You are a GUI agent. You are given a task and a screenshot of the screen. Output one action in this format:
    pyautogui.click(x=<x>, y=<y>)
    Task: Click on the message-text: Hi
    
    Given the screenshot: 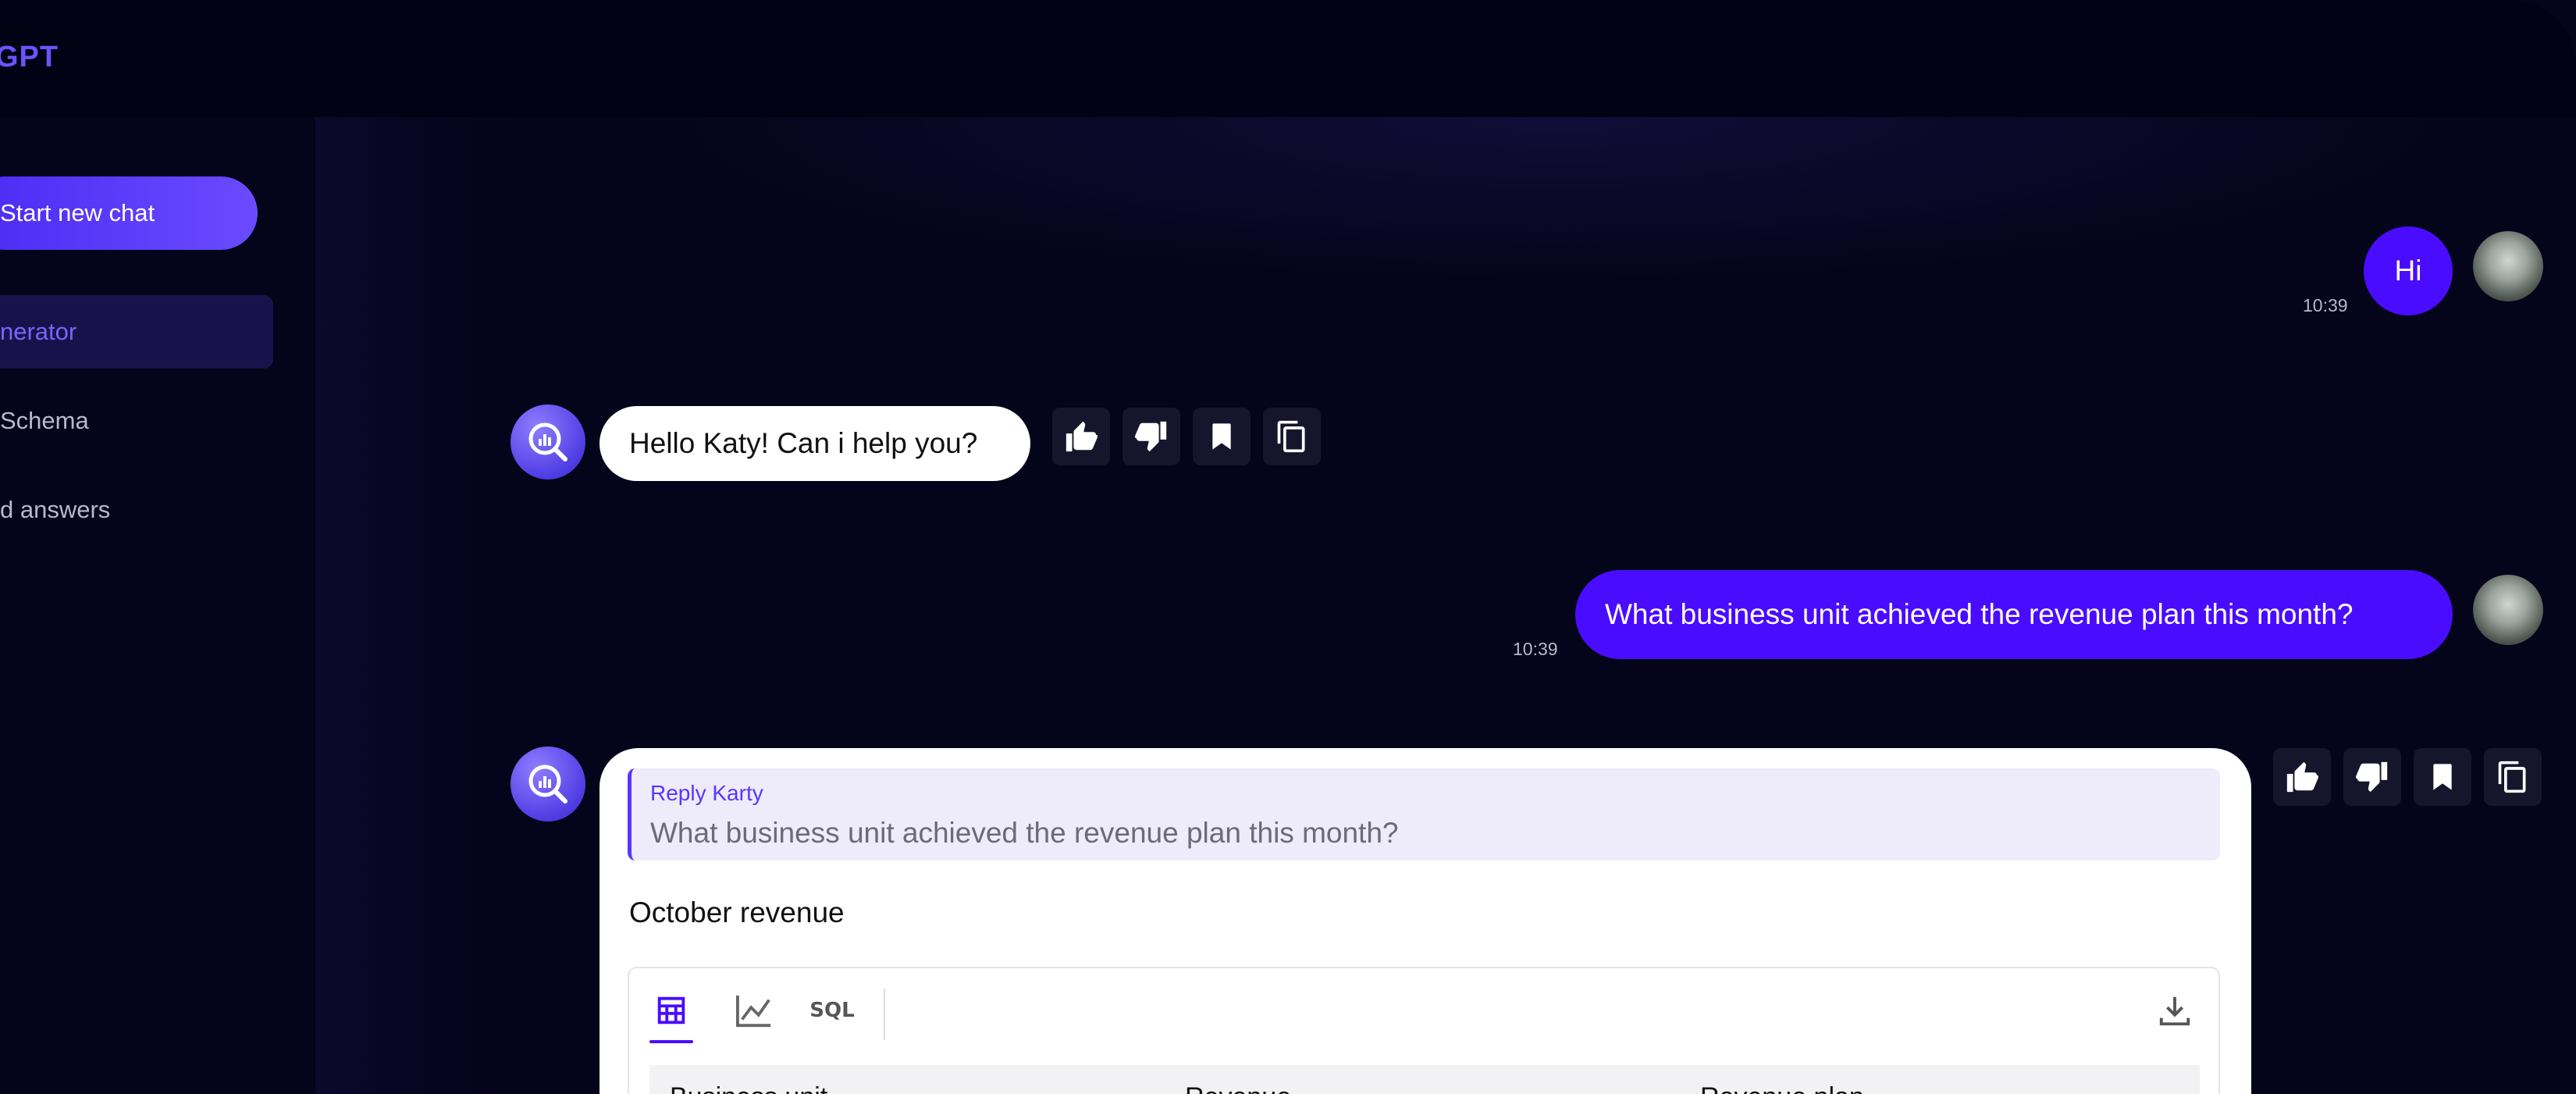 What is the action you would take?
    pyautogui.click(x=2408, y=271)
    